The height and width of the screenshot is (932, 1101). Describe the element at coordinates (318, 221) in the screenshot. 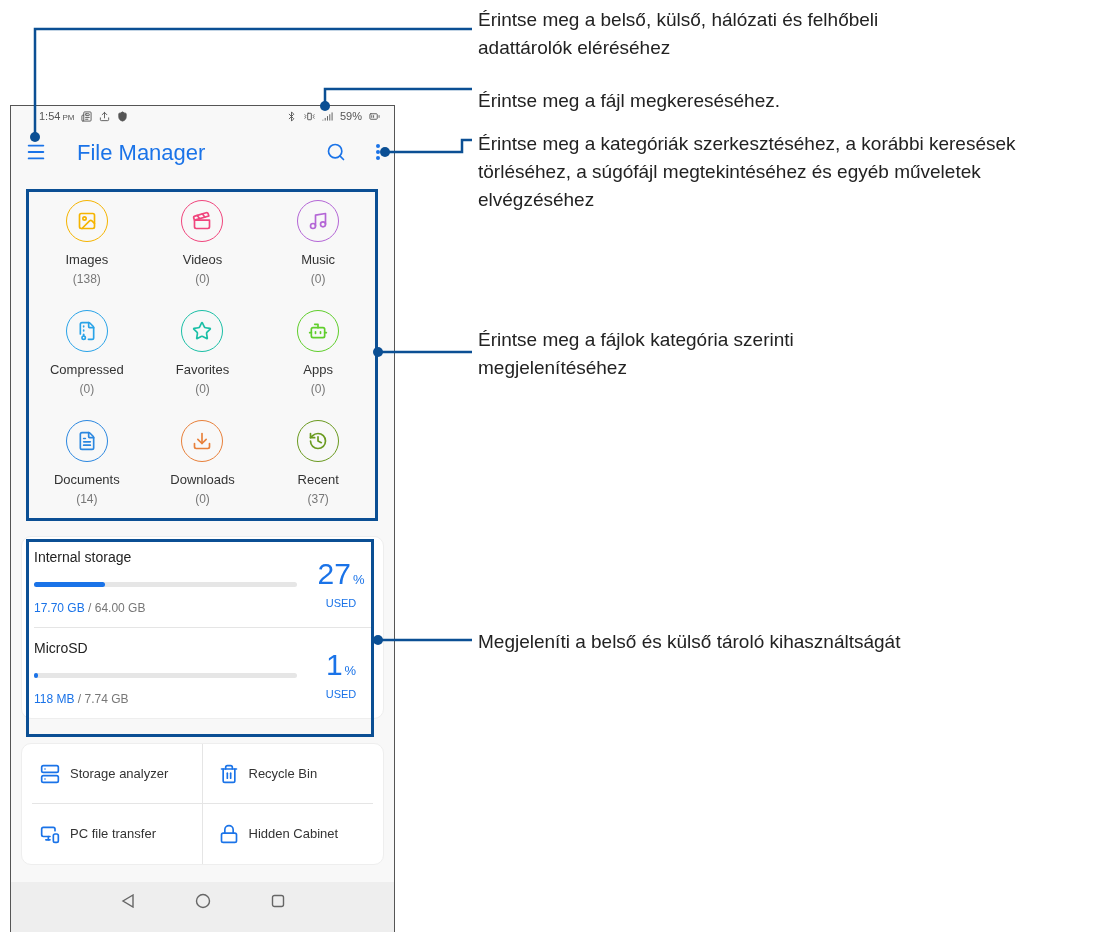

I see `music-note-icon` at that location.